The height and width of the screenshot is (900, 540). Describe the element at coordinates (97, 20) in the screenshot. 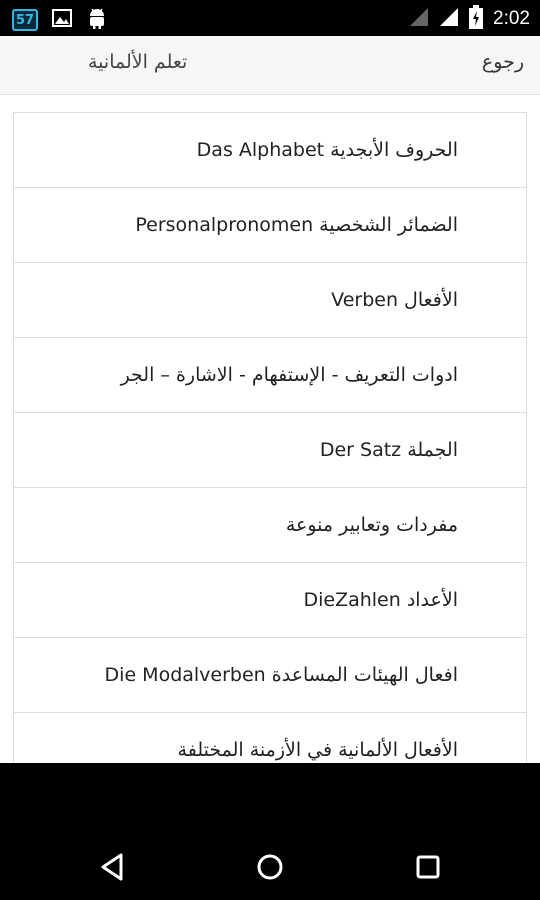

I see `android-icon` at that location.